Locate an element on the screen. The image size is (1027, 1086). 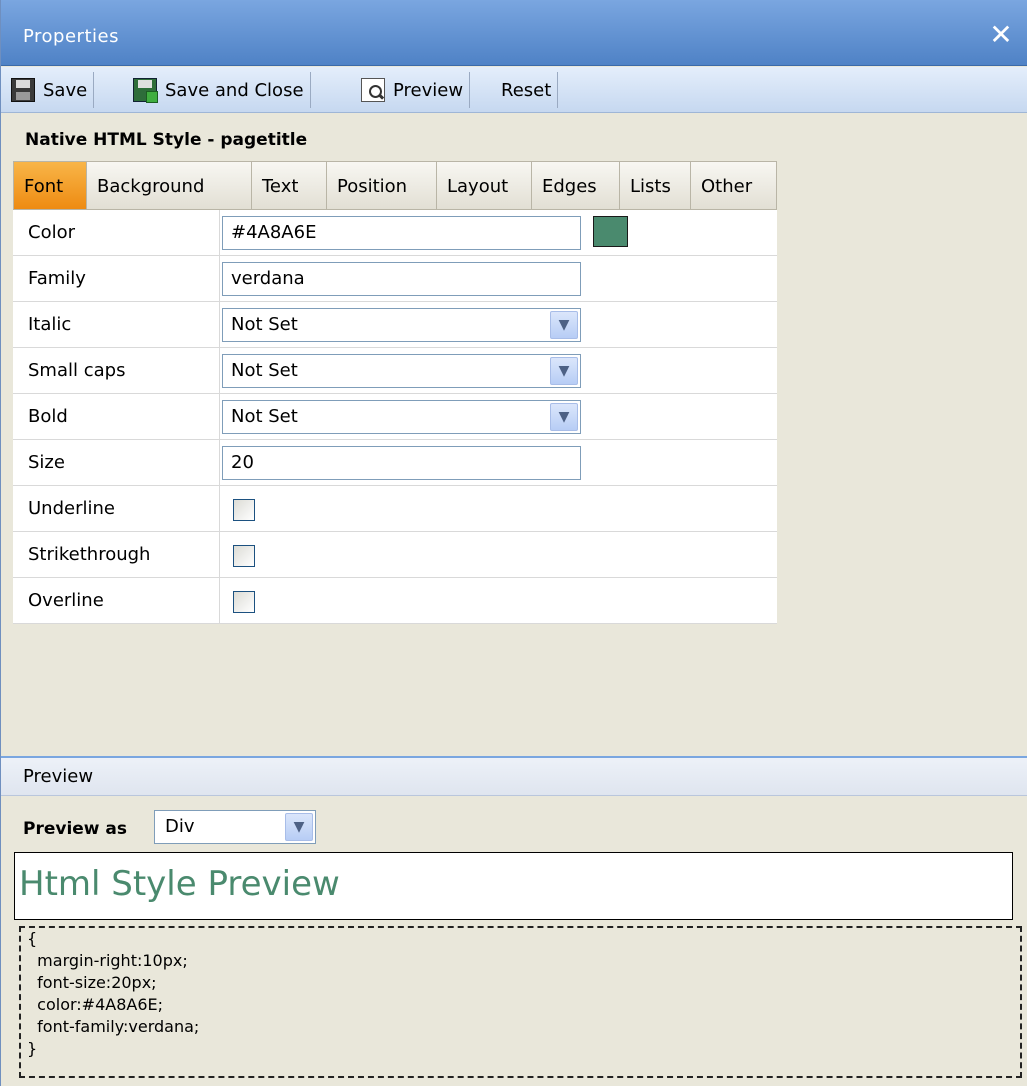
page-heading: Native HTML Style - pagetitle is located at coordinates (166, 140).